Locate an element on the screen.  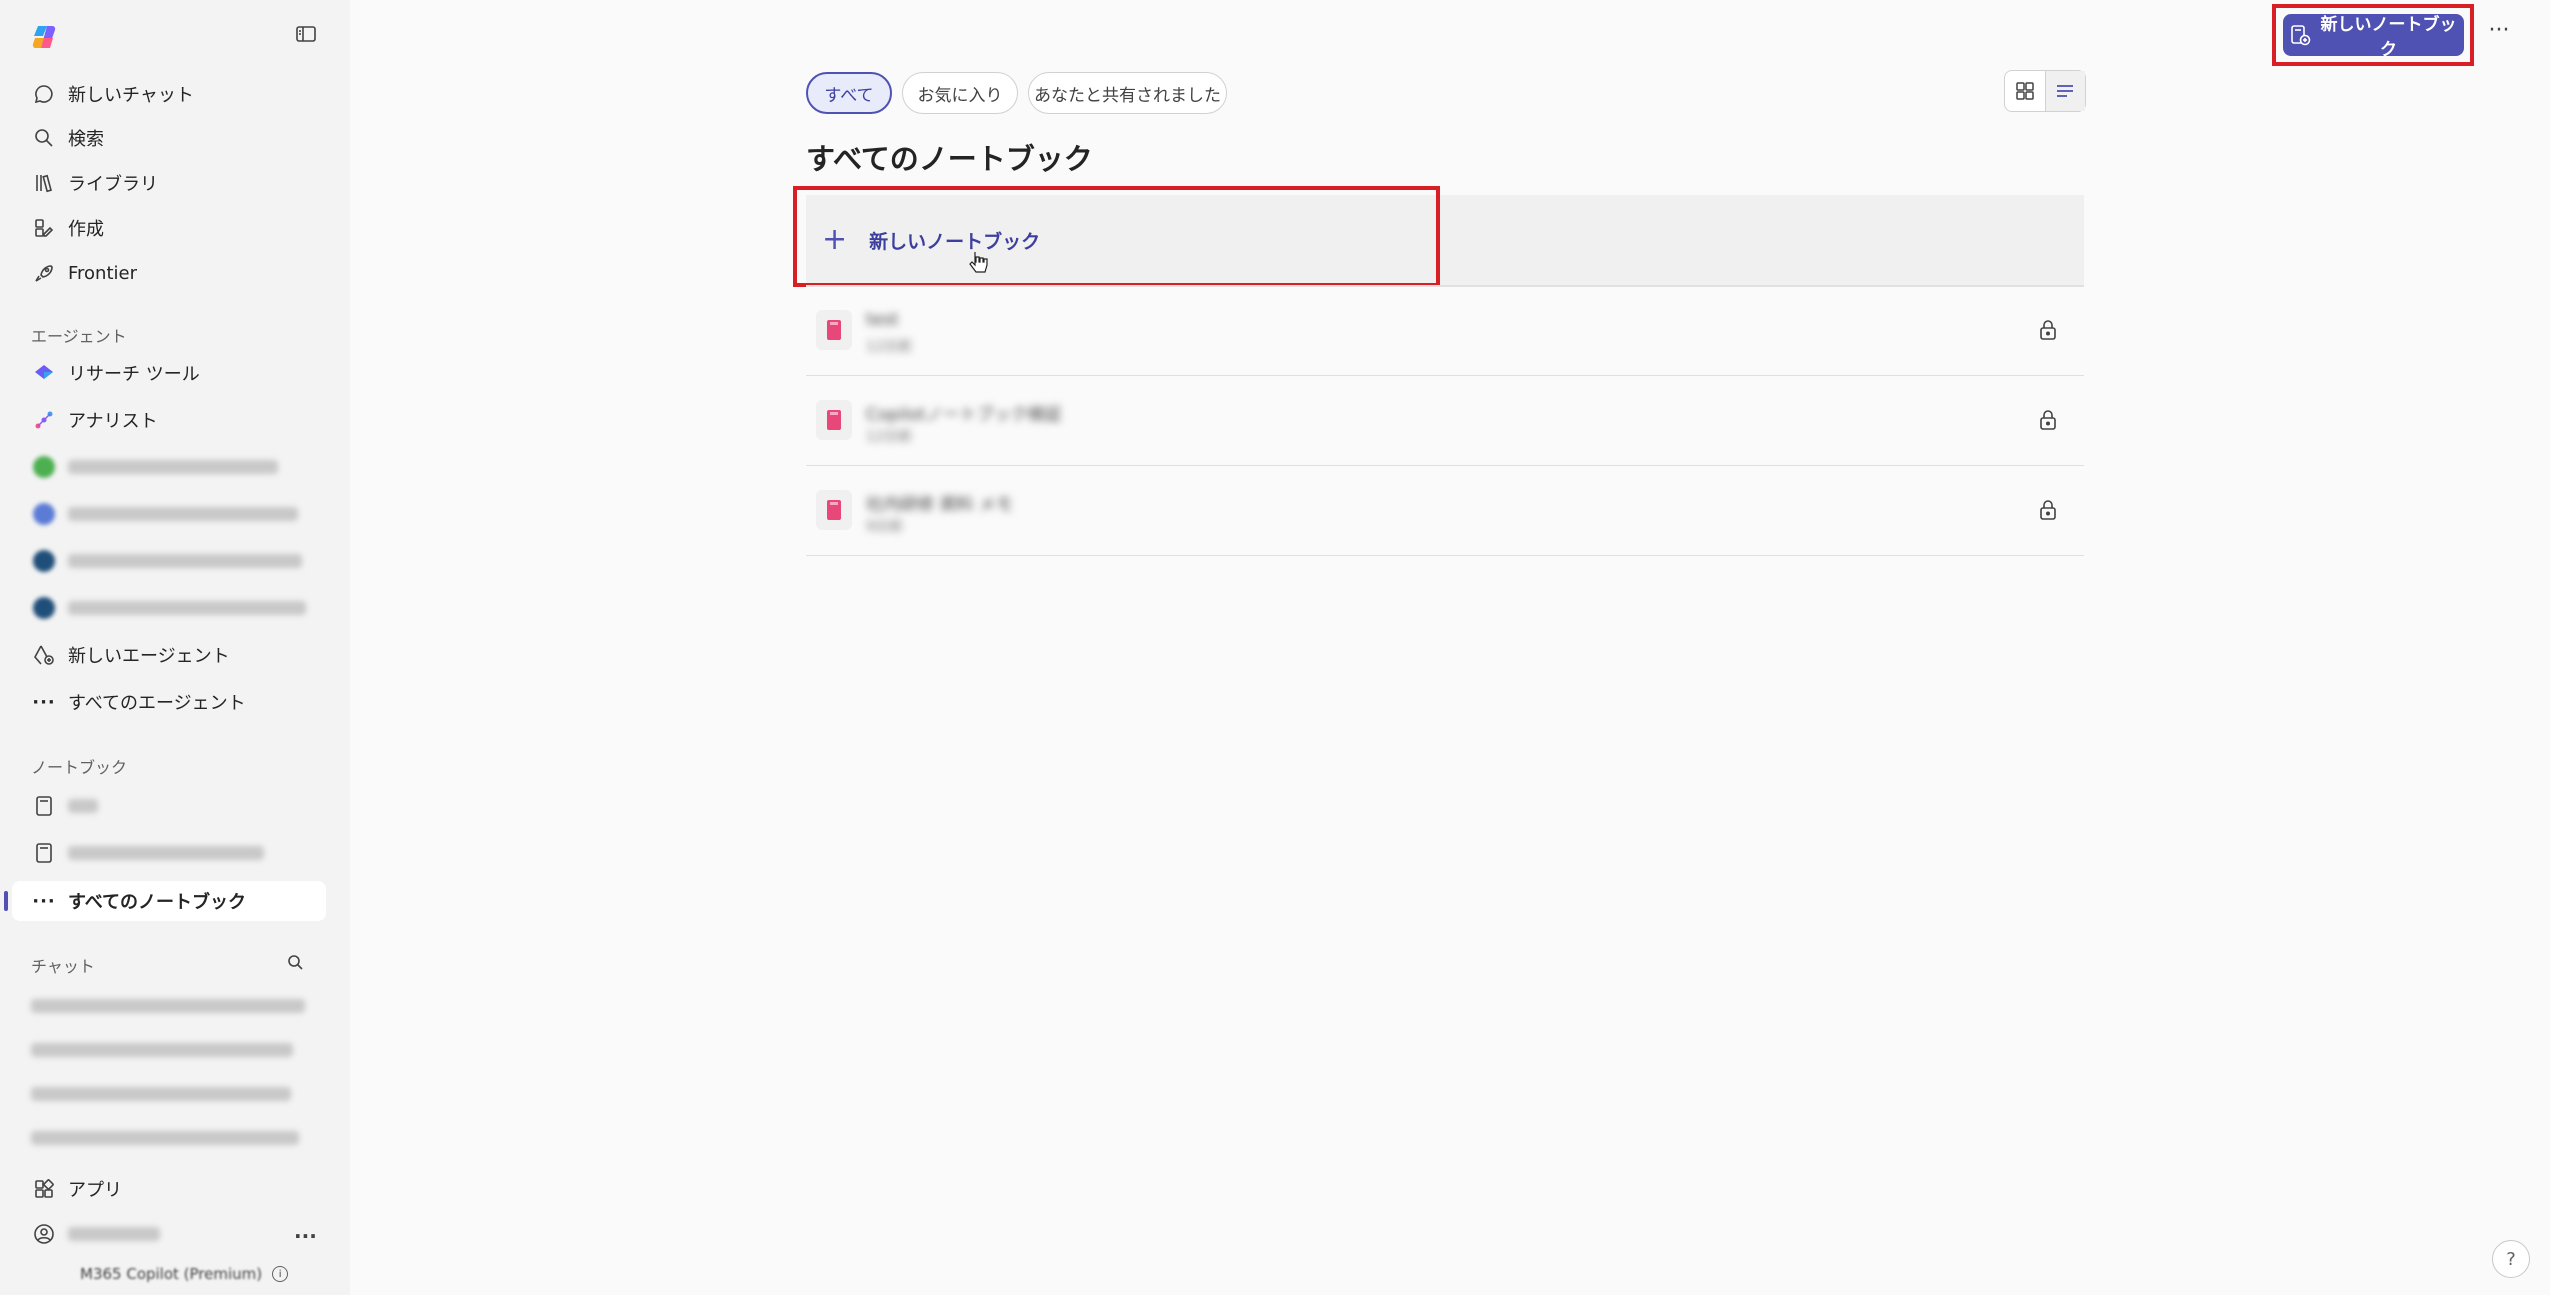
new-notebook-icon is located at coordinates (2300, 35).